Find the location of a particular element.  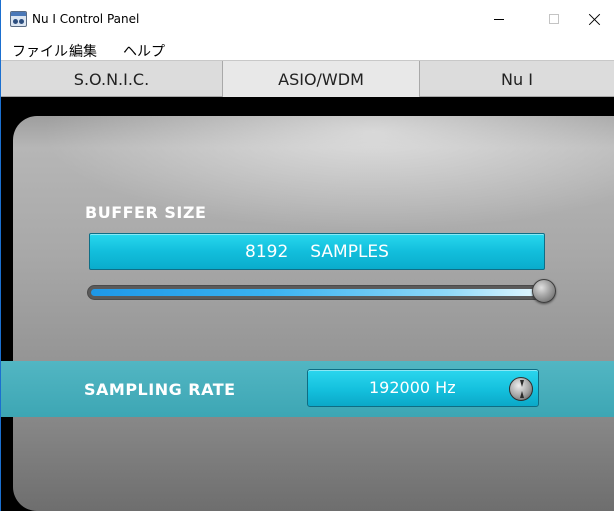

tab-nu-i-label: Nu I is located at coordinates (517, 79).